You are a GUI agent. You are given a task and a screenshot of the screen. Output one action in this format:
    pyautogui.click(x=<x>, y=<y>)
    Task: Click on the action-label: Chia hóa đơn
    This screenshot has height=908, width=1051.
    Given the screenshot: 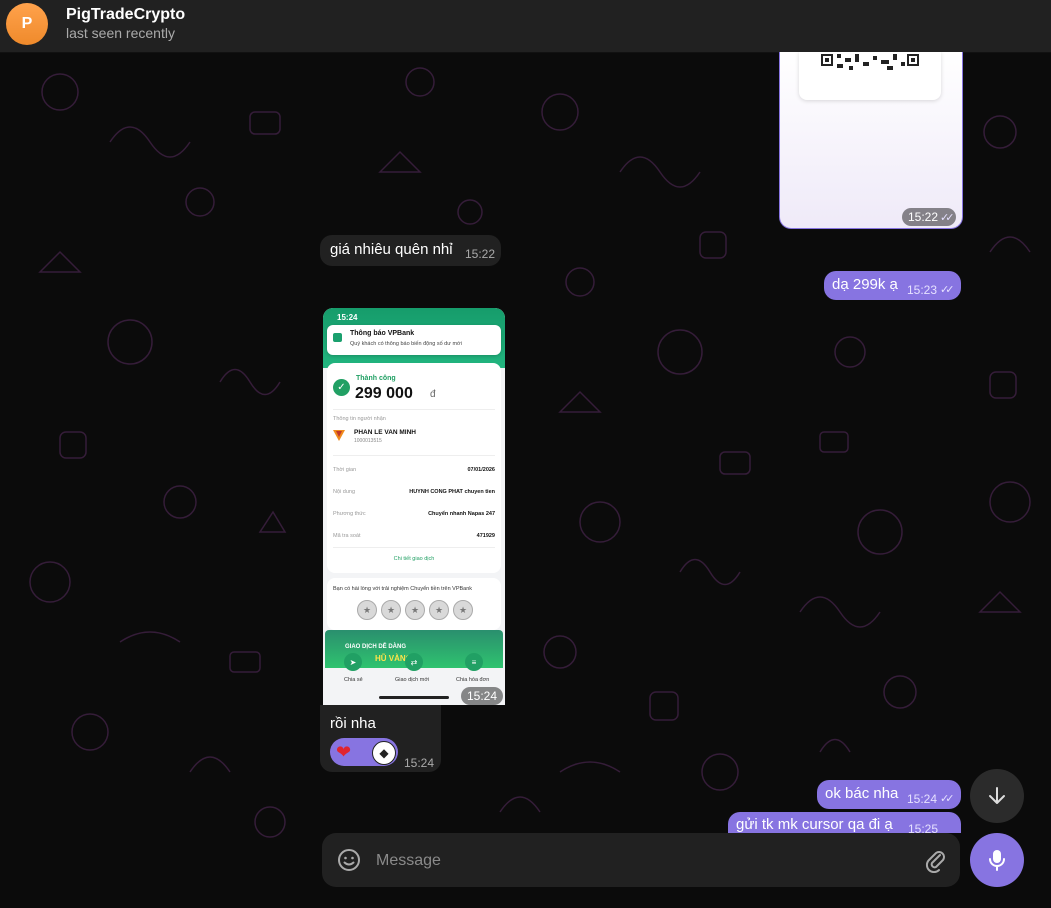 What is the action you would take?
    pyautogui.click(x=473, y=680)
    